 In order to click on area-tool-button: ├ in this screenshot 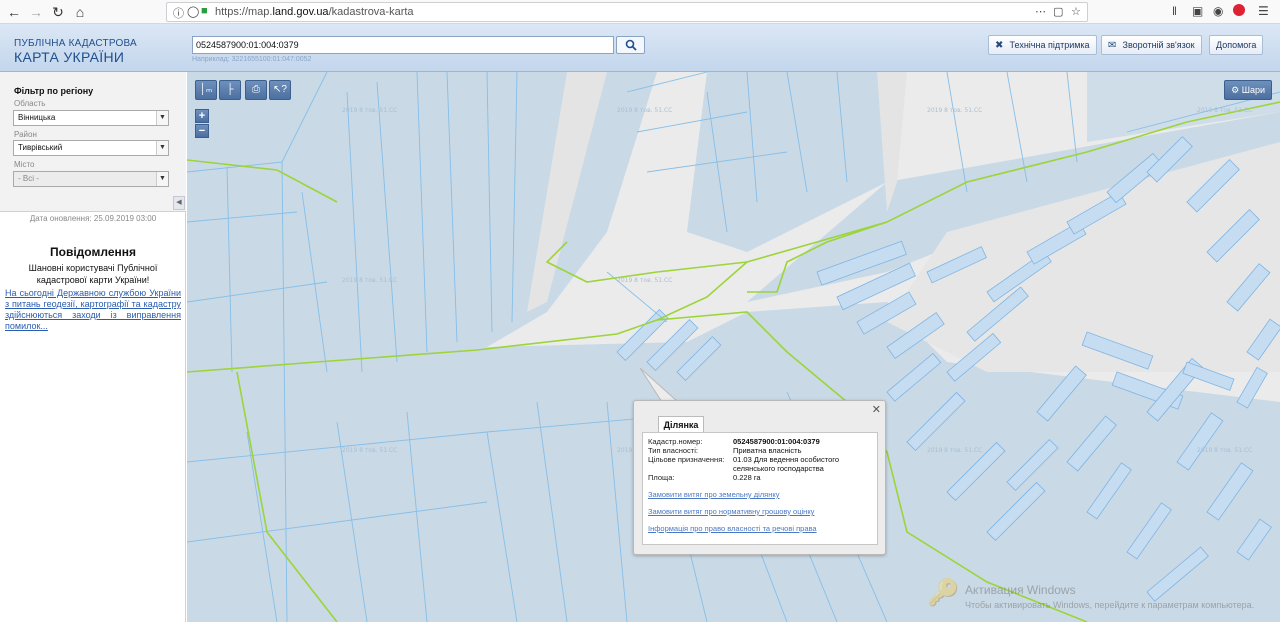, I will do `click(230, 90)`.